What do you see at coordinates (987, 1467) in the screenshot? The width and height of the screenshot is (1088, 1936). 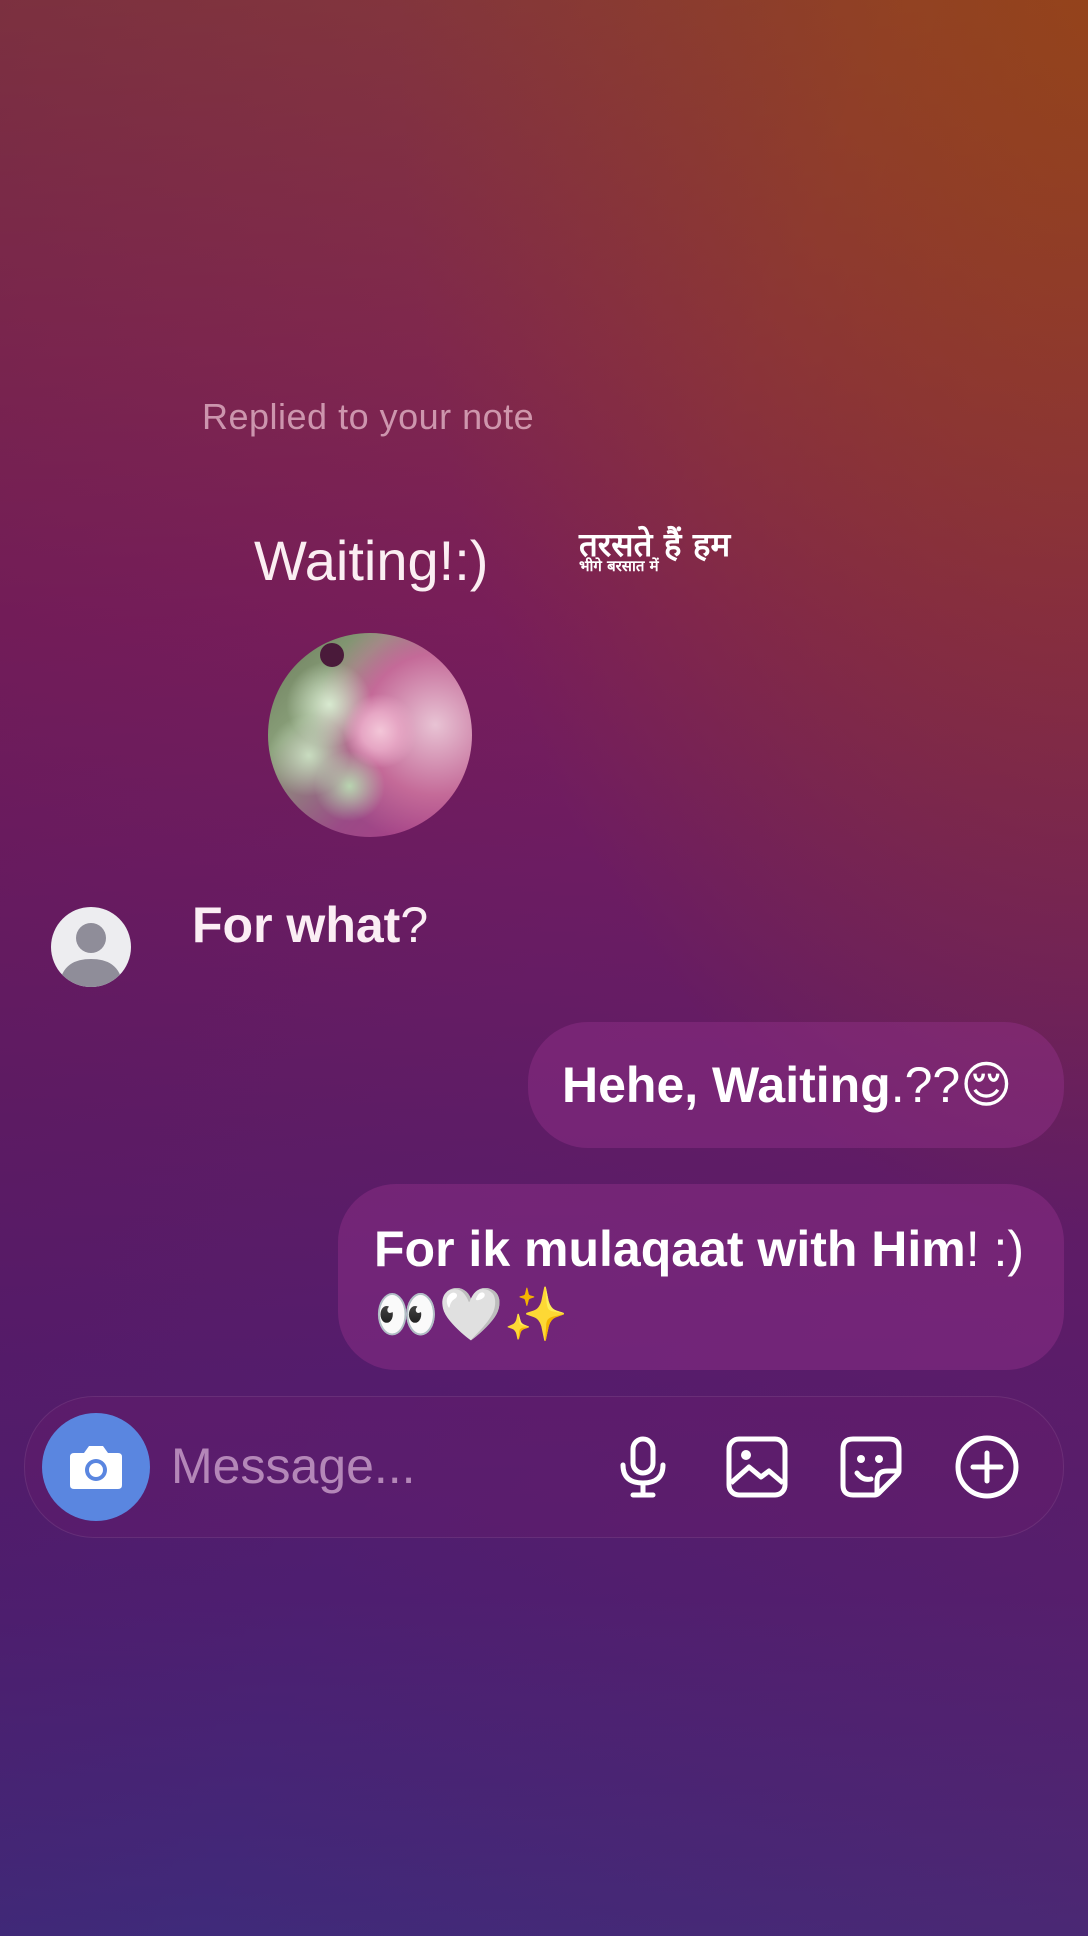 I see `plus-icon` at bounding box center [987, 1467].